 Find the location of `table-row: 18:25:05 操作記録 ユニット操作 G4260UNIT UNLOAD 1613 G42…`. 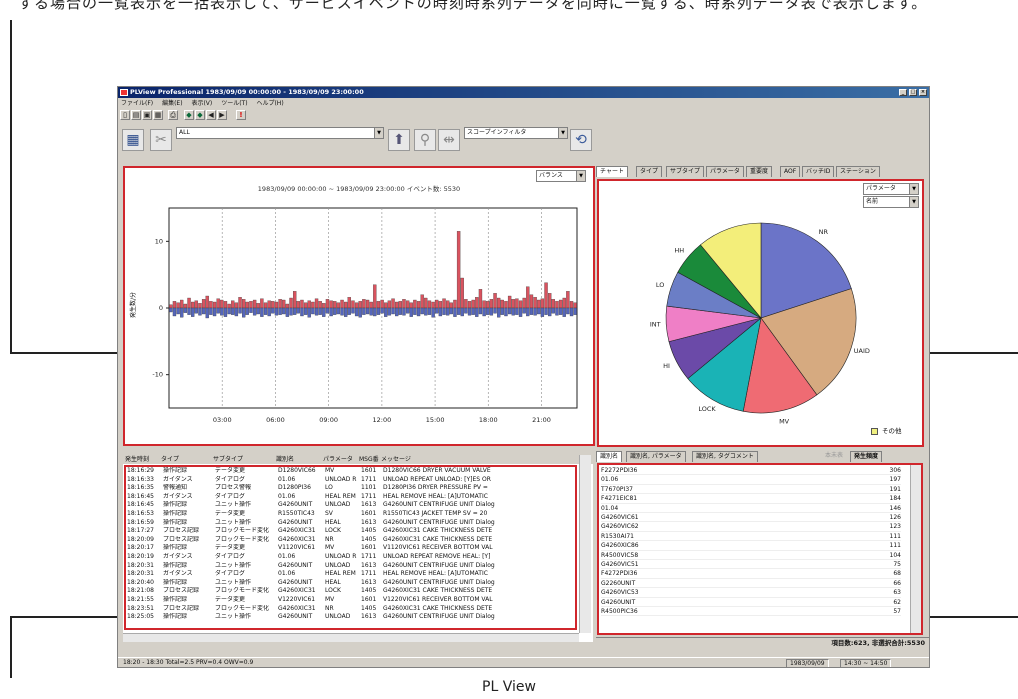

table-row: 18:25:05 操作記録 ユニット操作 G4260UNIT UNLOAD 1613 G42… is located at coordinates (350, 617).